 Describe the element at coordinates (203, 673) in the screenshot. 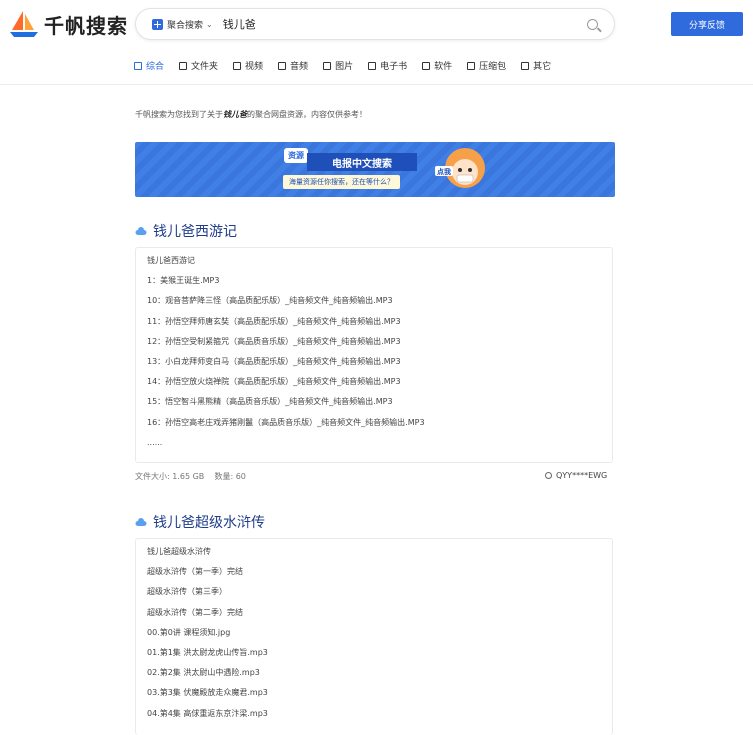

I see `list-item: 02.第2集 洪太尉山中遇险.mp3` at that location.